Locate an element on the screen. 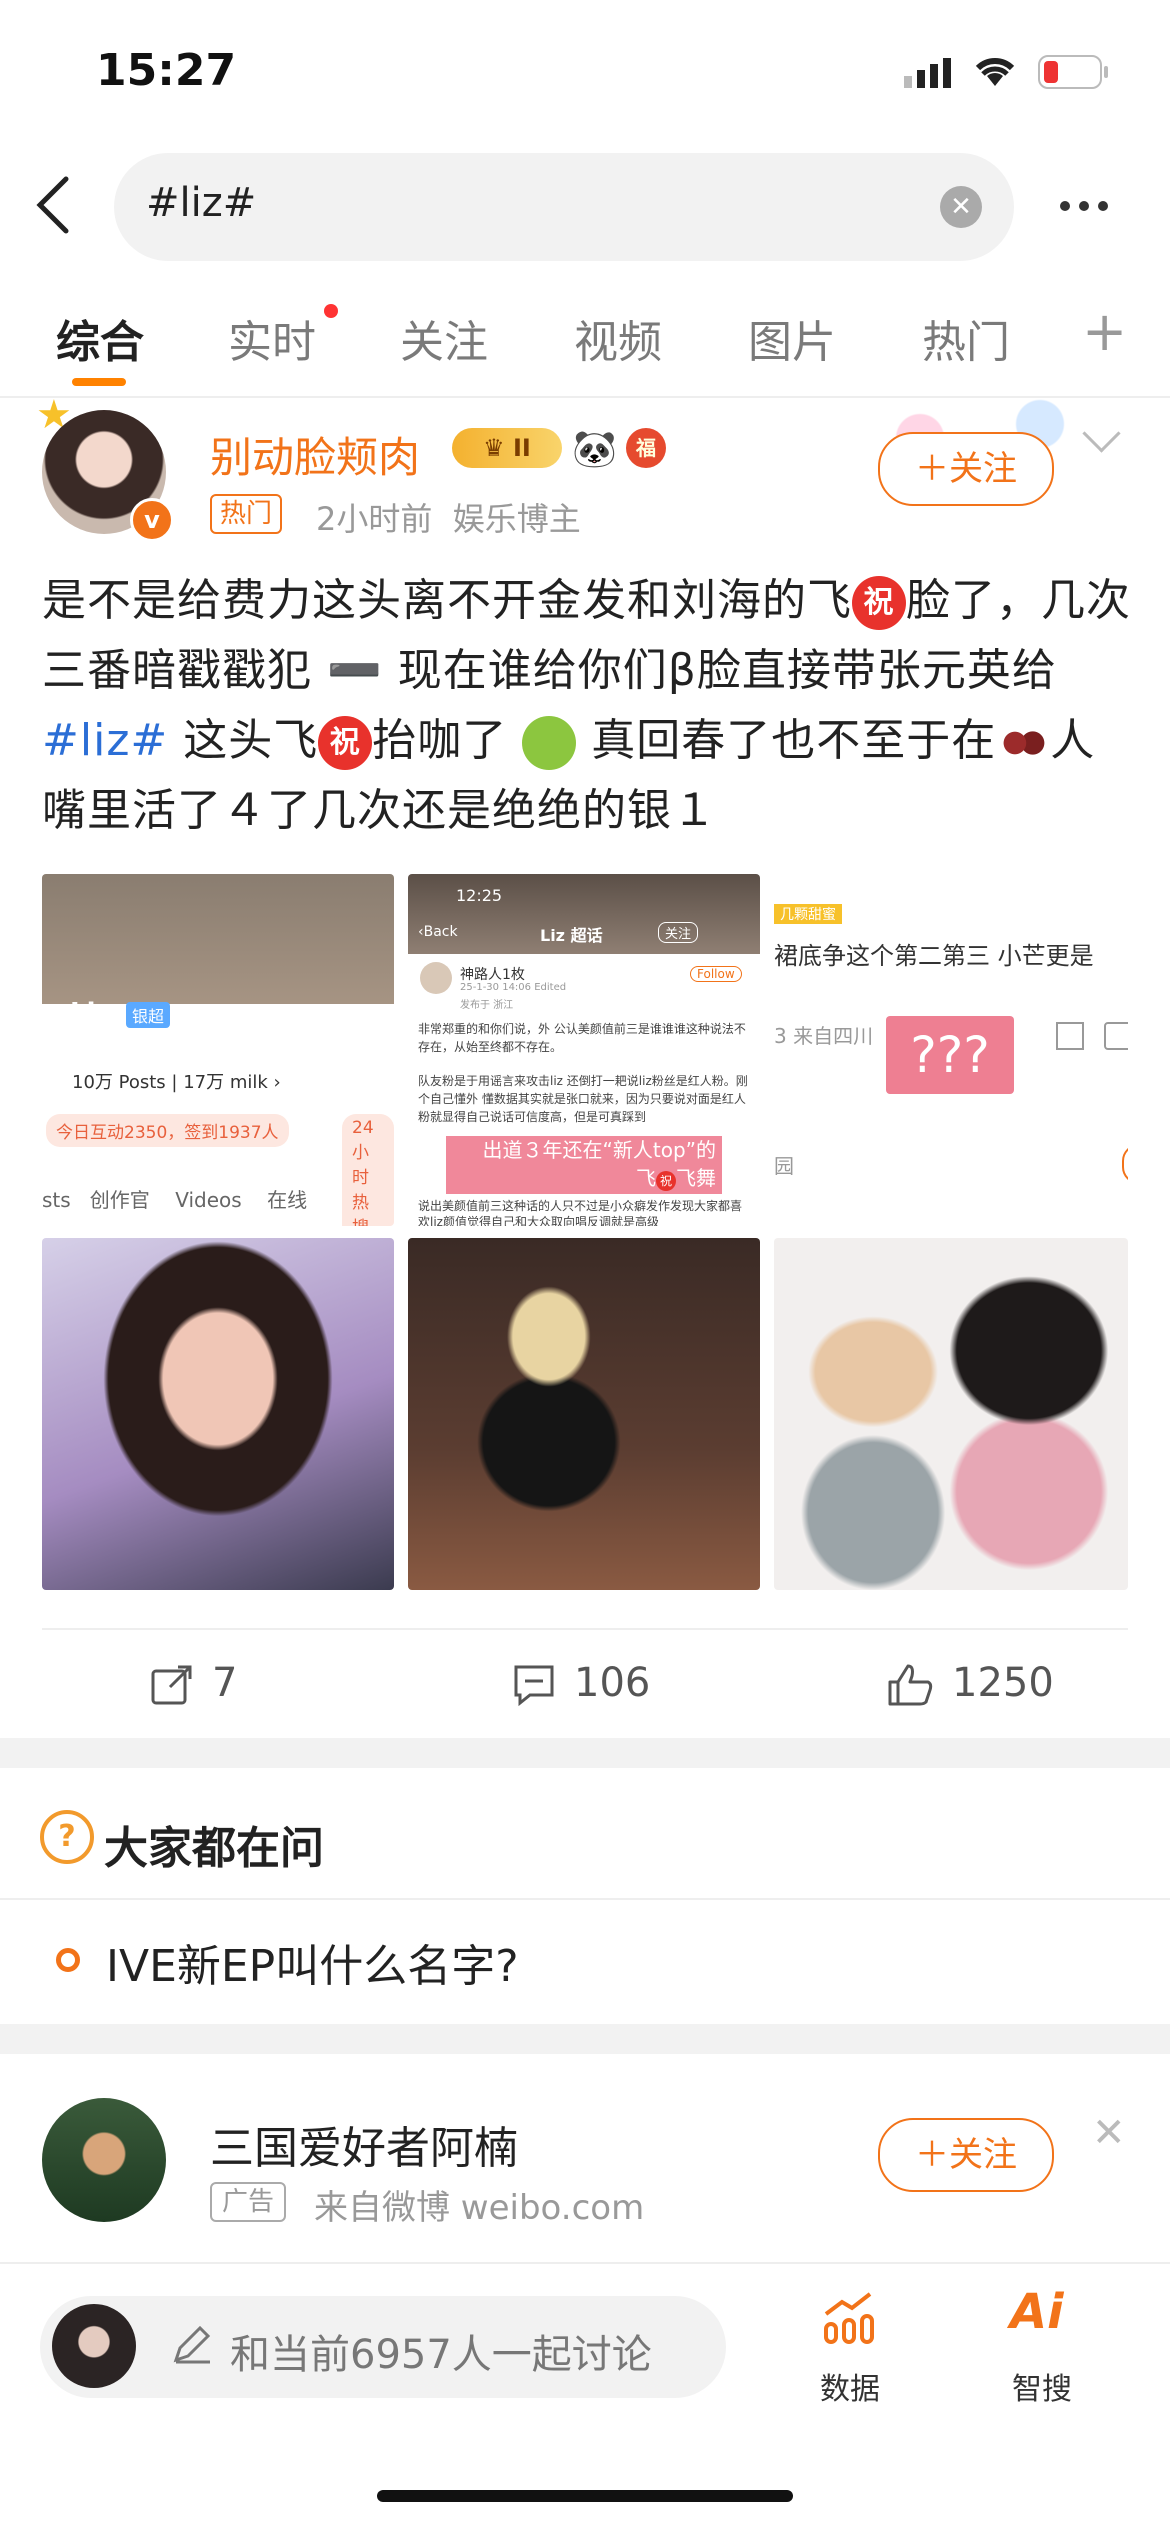  follow-button: ＋关注 is located at coordinates (966, 469).